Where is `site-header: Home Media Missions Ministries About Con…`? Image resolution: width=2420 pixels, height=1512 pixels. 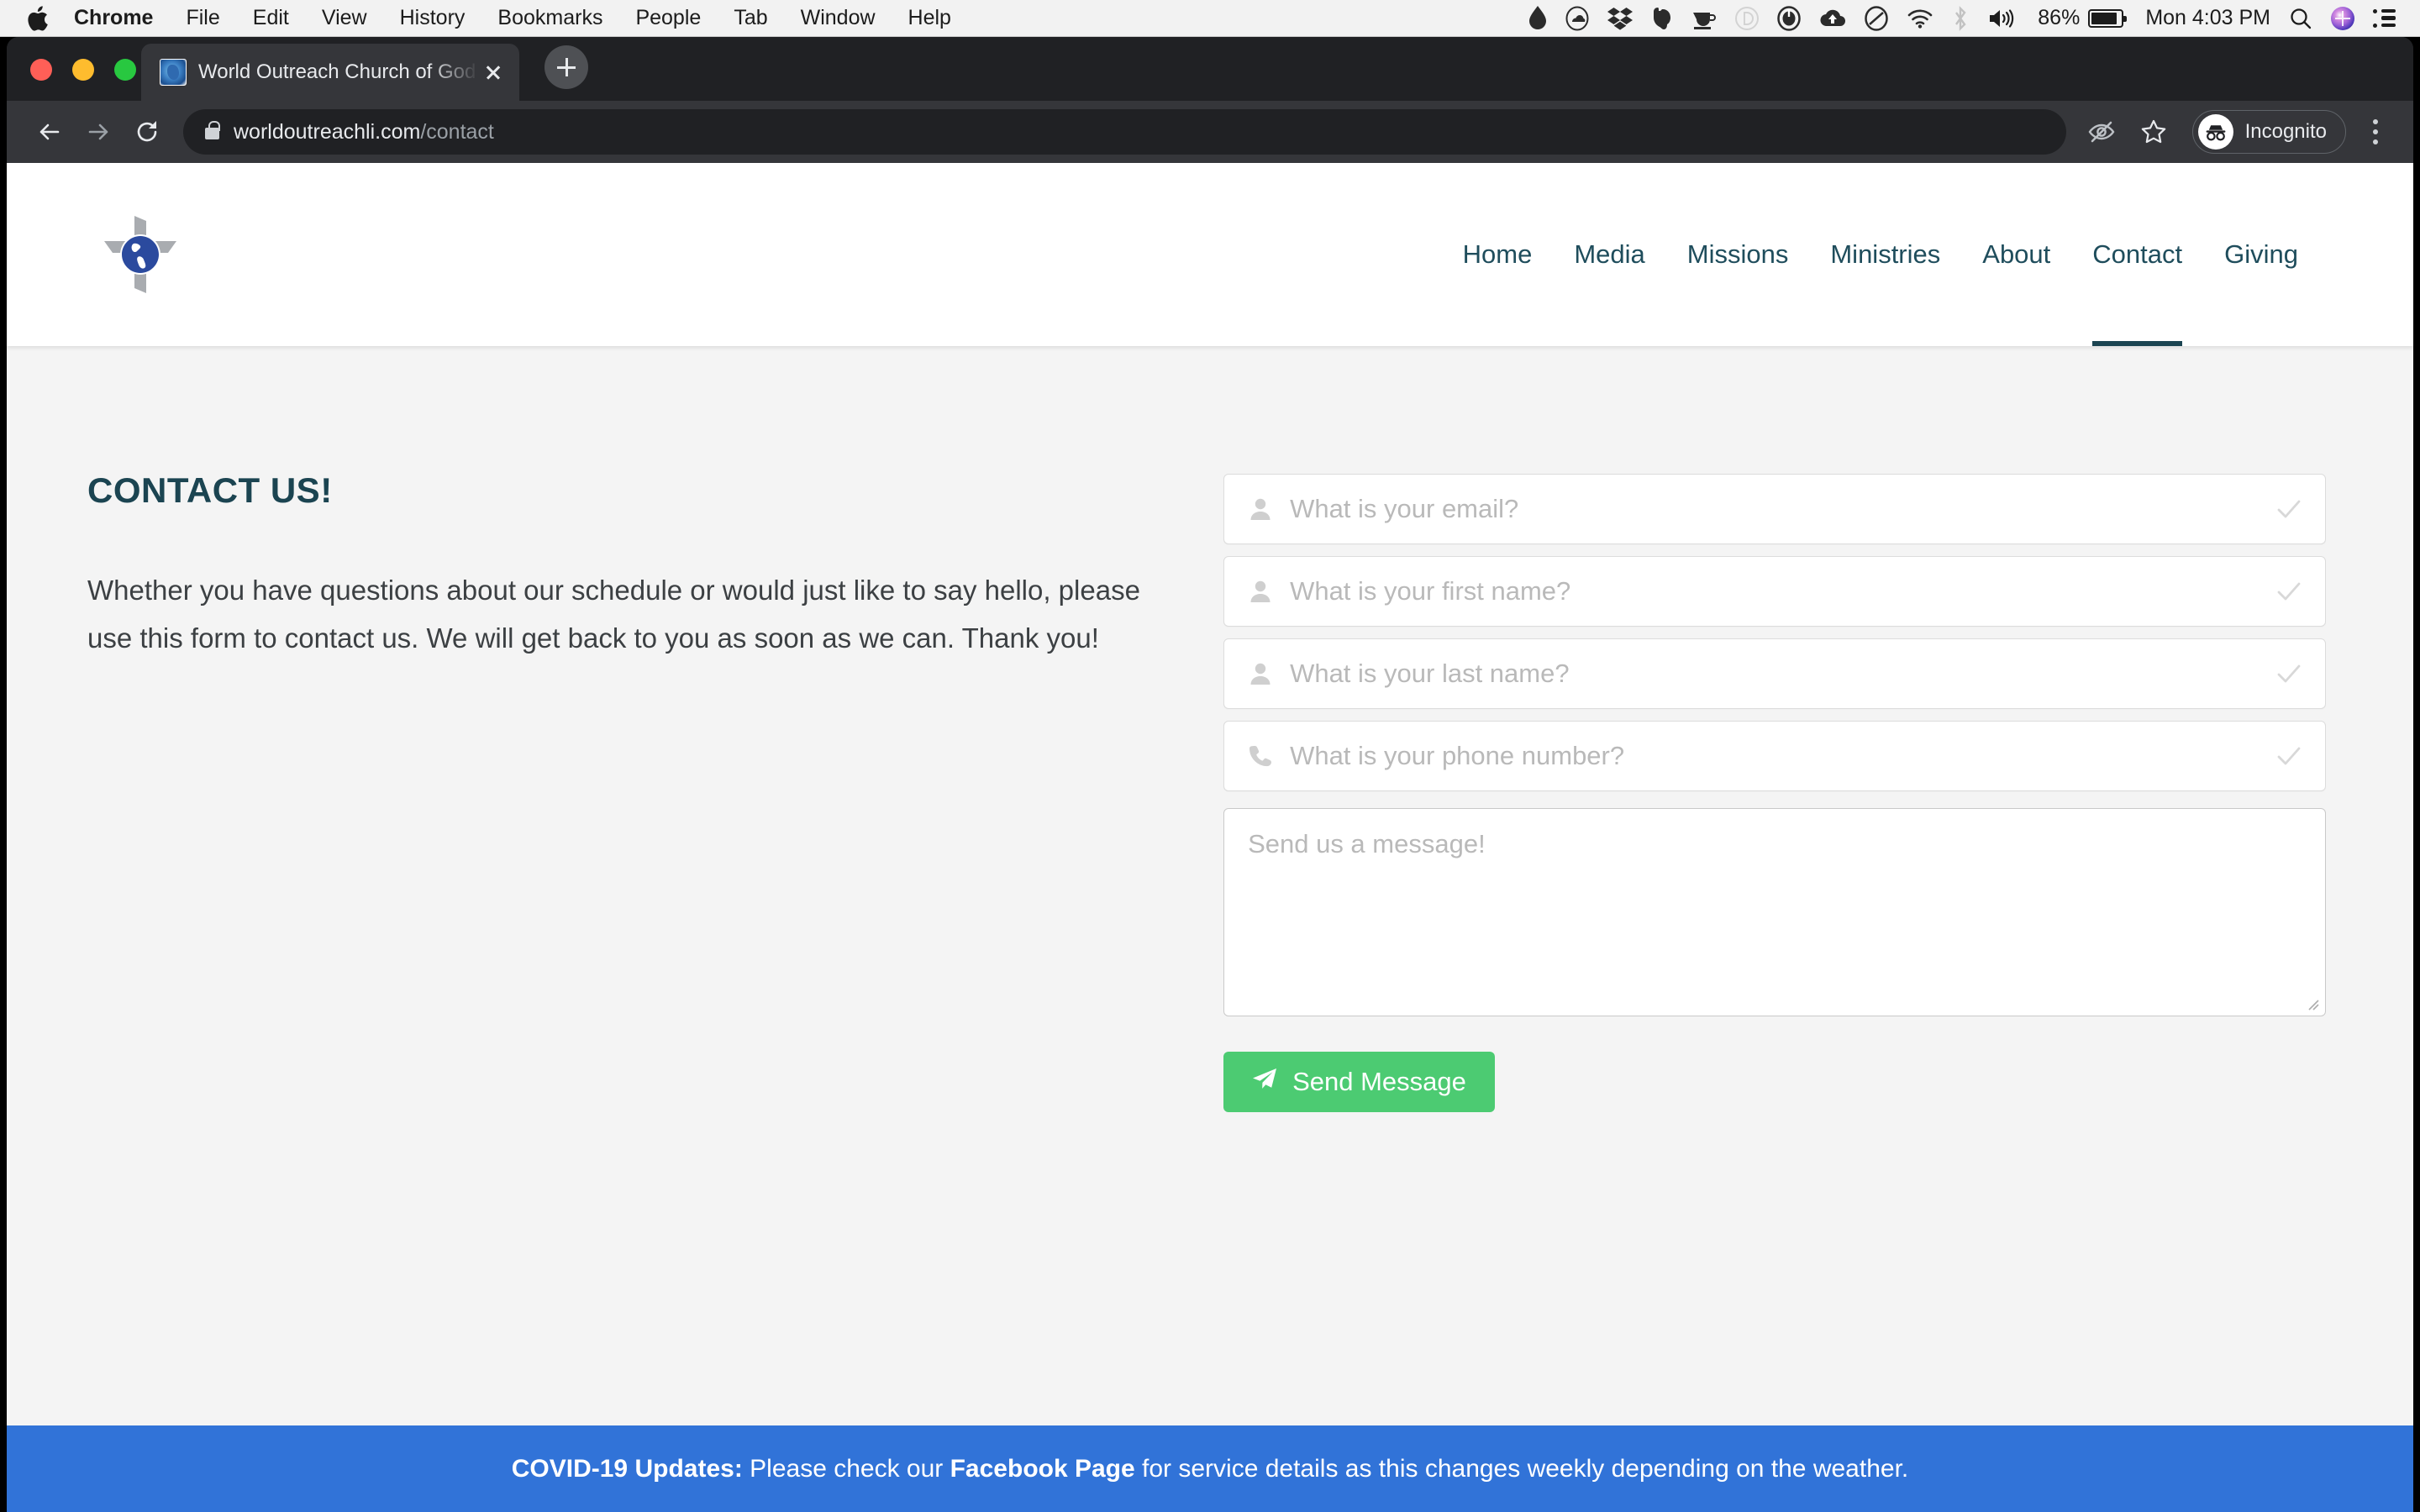
site-header: Home Media Missions Ministries About Con… is located at coordinates (1210, 254).